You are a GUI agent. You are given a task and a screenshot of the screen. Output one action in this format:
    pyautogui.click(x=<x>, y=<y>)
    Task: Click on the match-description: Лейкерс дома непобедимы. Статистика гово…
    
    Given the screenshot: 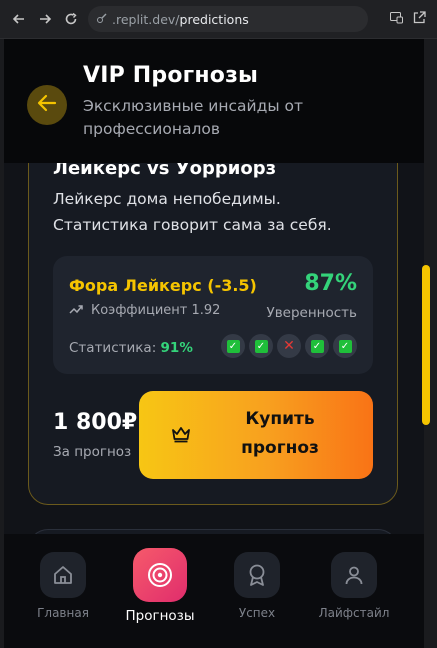 What is the action you would take?
    pyautogui.click(x=192, y=212)
    